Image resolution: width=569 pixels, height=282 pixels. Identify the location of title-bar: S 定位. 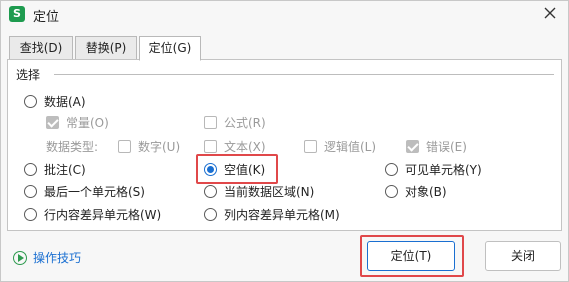
(284, 14).